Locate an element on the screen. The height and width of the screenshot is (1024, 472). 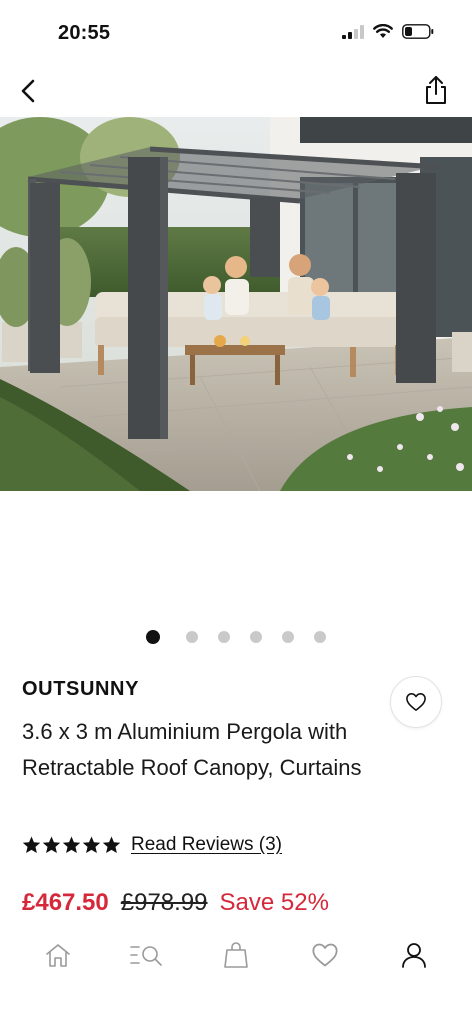
discount-label: Save 52% is located at coordinates (274, 902).